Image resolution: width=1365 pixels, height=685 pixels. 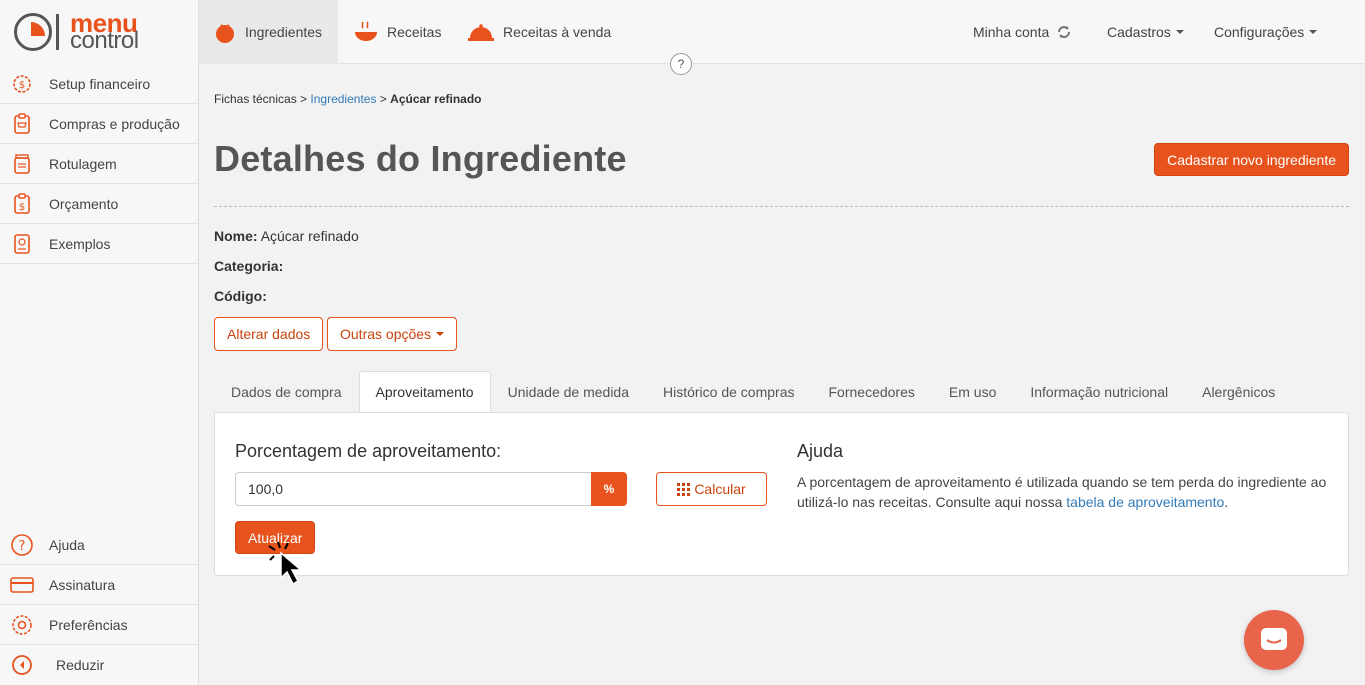 What do you see at coordinates (972, 391) in the screenshot?
I see `tab-em-uso: Em uso` at bounding box center [972, 391].